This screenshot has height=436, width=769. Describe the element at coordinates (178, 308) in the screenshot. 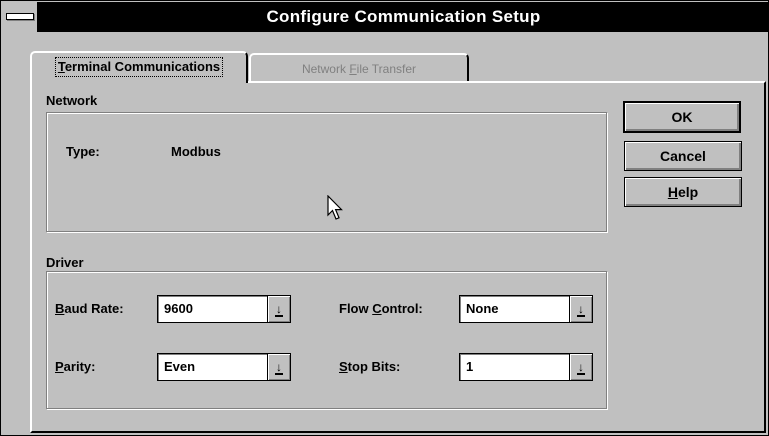

I see `baud-rate-value: 9600` at that location.